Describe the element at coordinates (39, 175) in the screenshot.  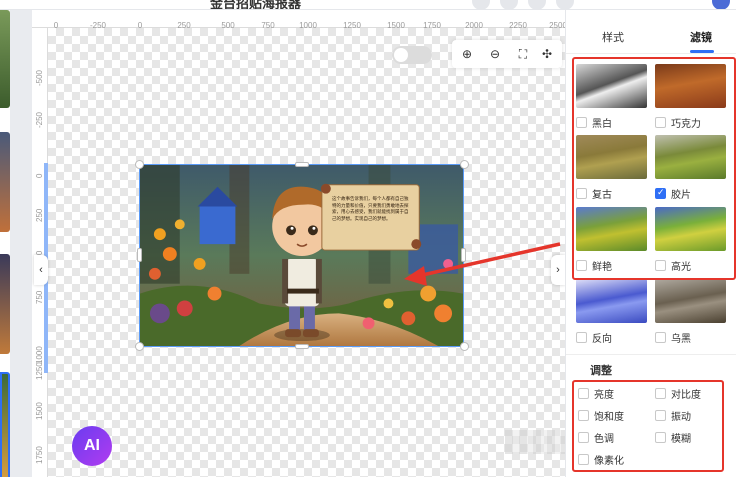
I see `ruler-tick-label: 0` at that location.